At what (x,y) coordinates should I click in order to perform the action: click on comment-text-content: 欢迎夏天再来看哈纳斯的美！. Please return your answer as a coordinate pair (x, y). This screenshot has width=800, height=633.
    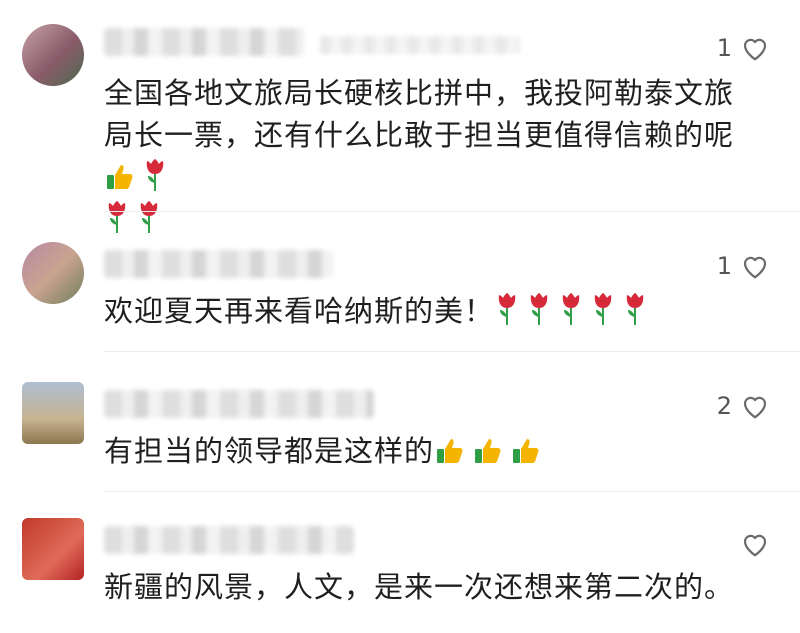
    Looking at the image, I should click on (299, 311).